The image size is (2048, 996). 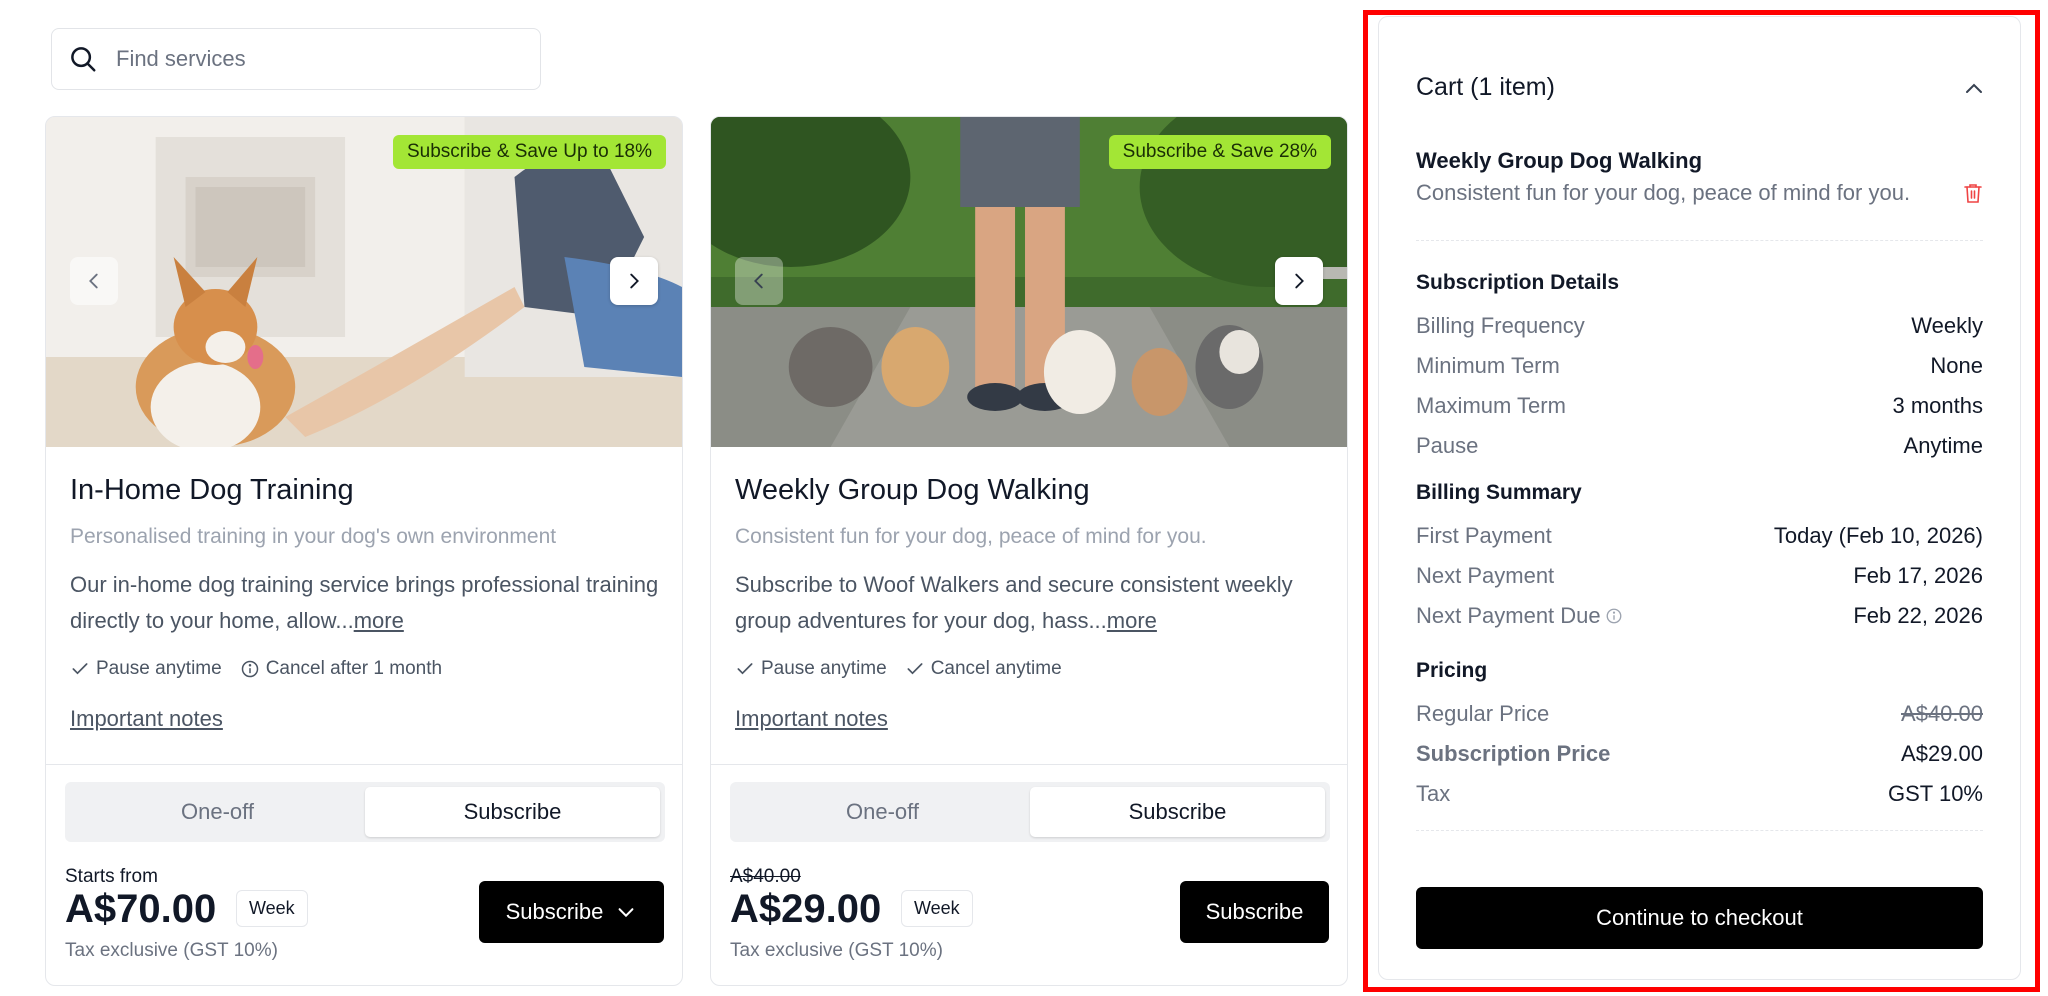 I want to click on row-value: Weekly, so click(x=1947, y=325).